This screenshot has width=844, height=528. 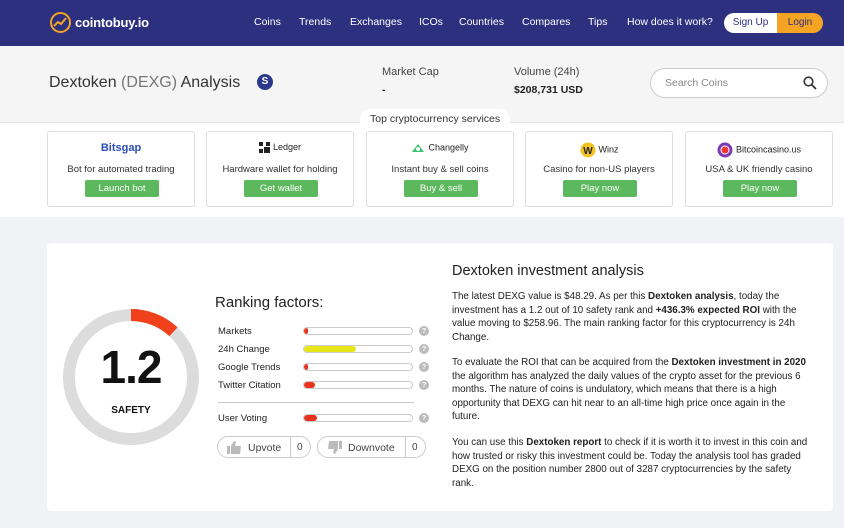 What do you see at coordinates (448, 147) in the screenshot?
I see `service-name-text: Changelly` at bounding box center [448, 147].